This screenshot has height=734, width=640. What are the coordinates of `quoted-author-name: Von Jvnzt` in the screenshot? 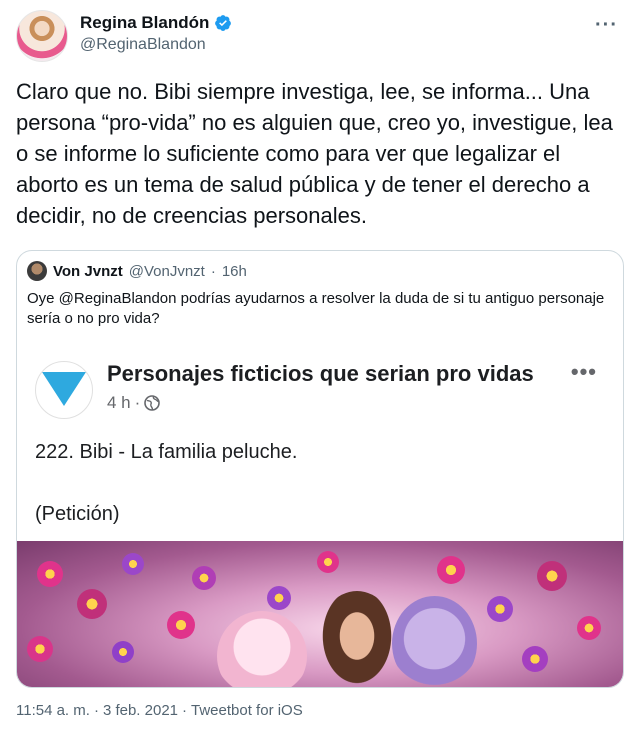 It's located at (88, 271).